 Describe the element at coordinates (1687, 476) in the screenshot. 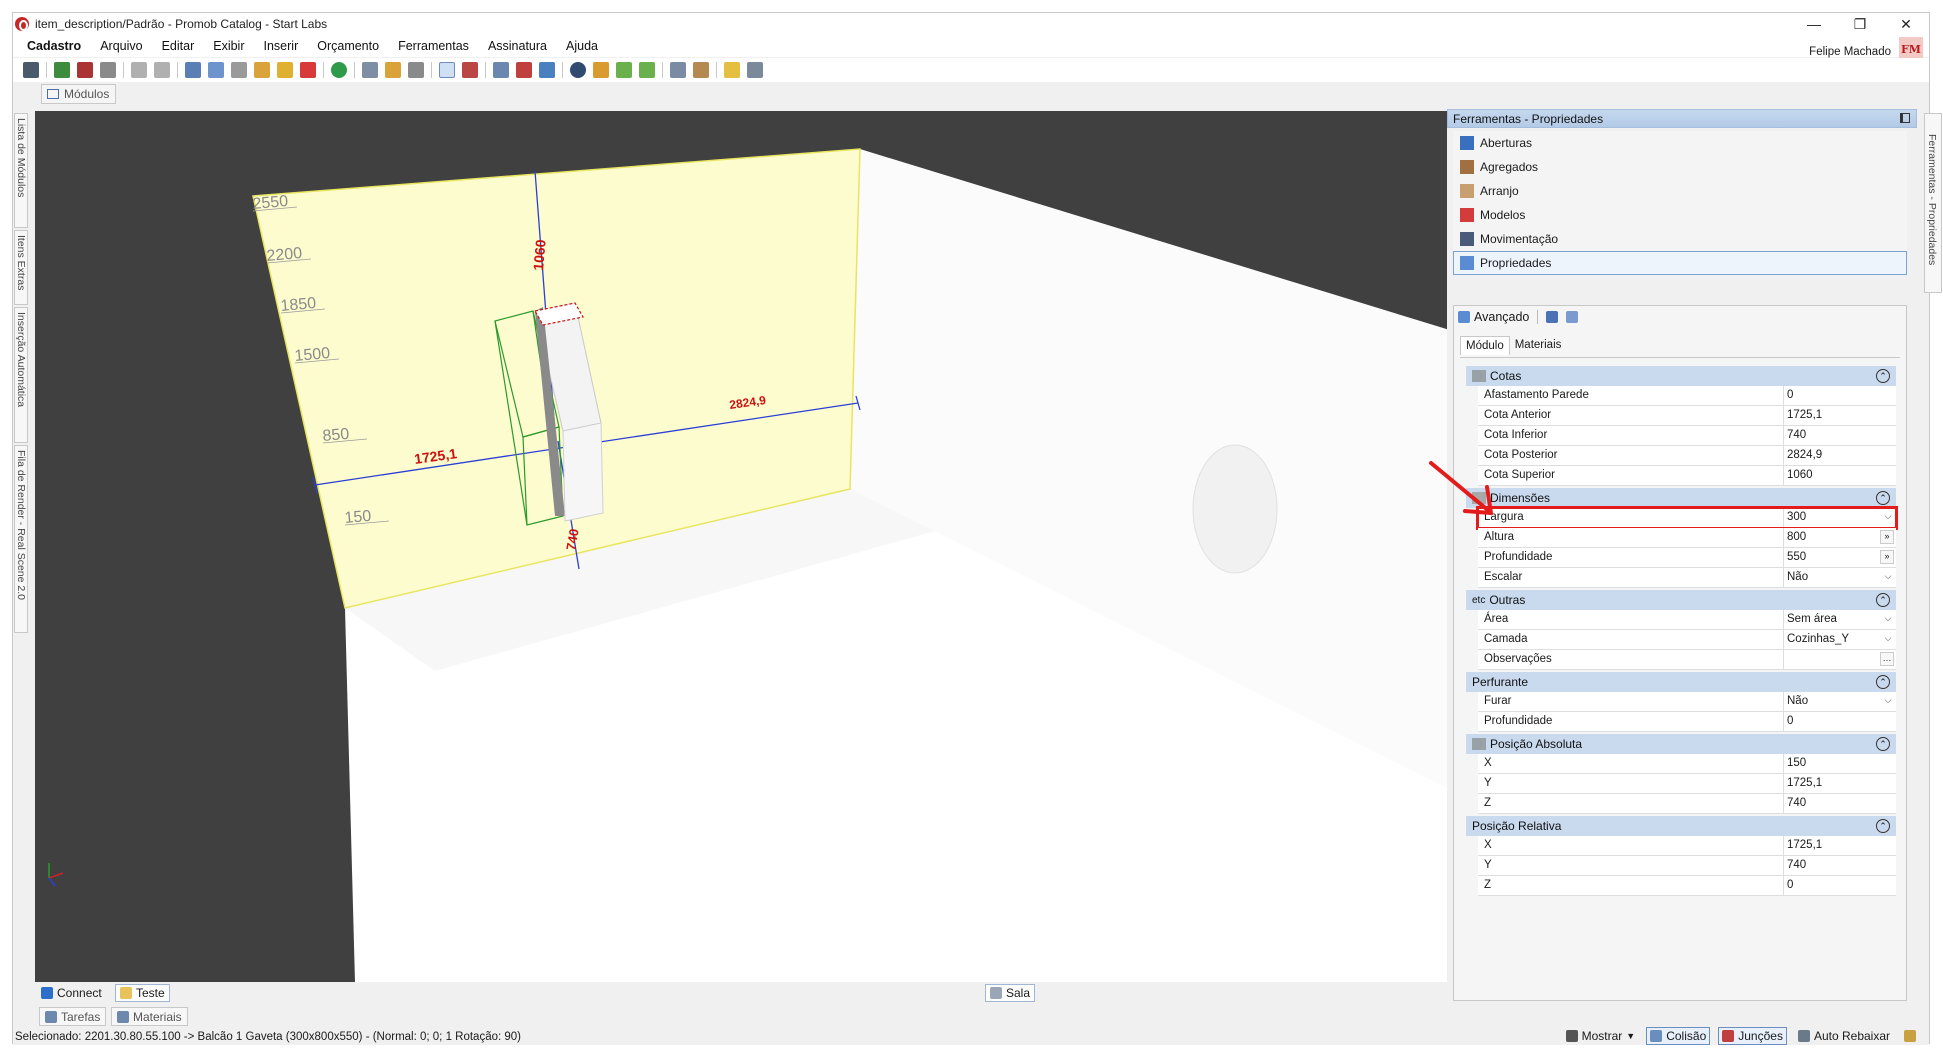

I see `property-row: Cota Superior 1060` at that location.